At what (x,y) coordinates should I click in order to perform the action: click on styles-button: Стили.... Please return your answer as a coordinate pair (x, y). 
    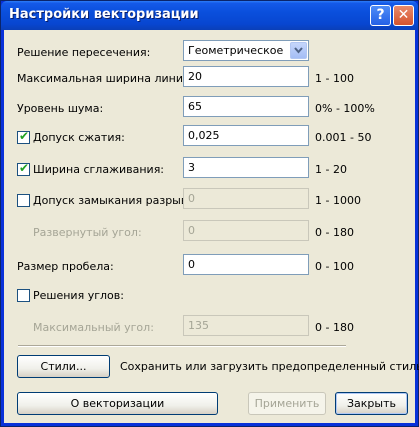
    Looking at the image, I should click on (63, 366).